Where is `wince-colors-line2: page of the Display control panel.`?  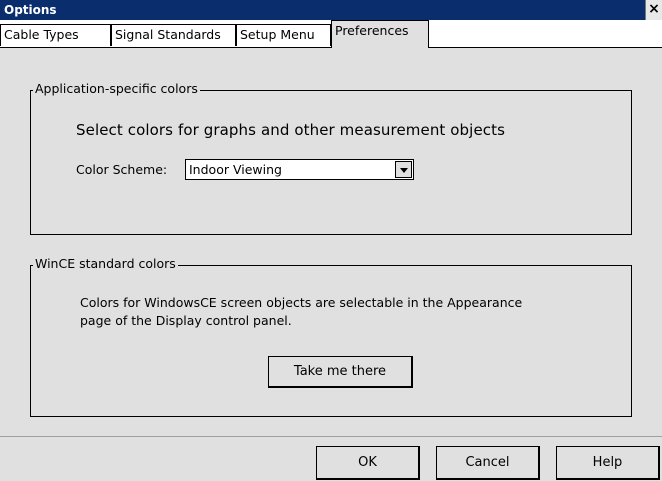
wince-colors-line2: page of the Display control panel. is located at coordinates (186, 320).